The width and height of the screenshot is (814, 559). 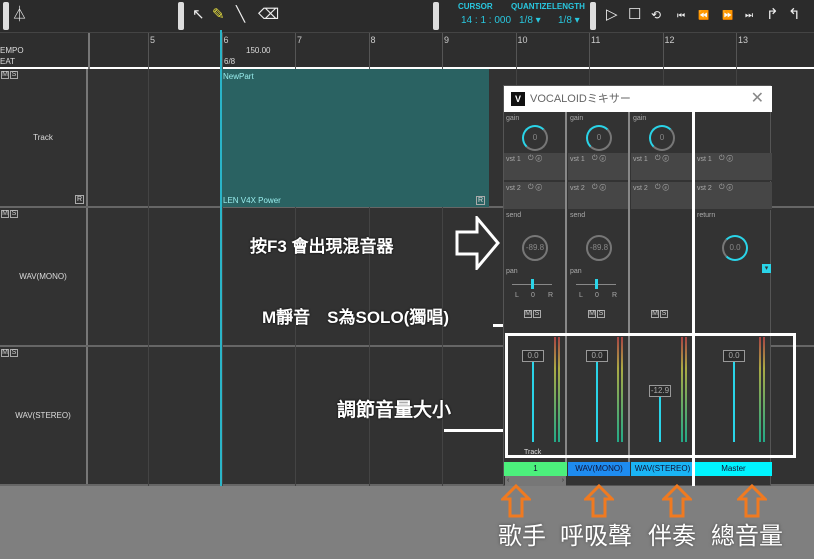 What do you see at coordinates (669, 40) in the screenshot?
I see `bar-number: 12` at bounding box center [669, 40].